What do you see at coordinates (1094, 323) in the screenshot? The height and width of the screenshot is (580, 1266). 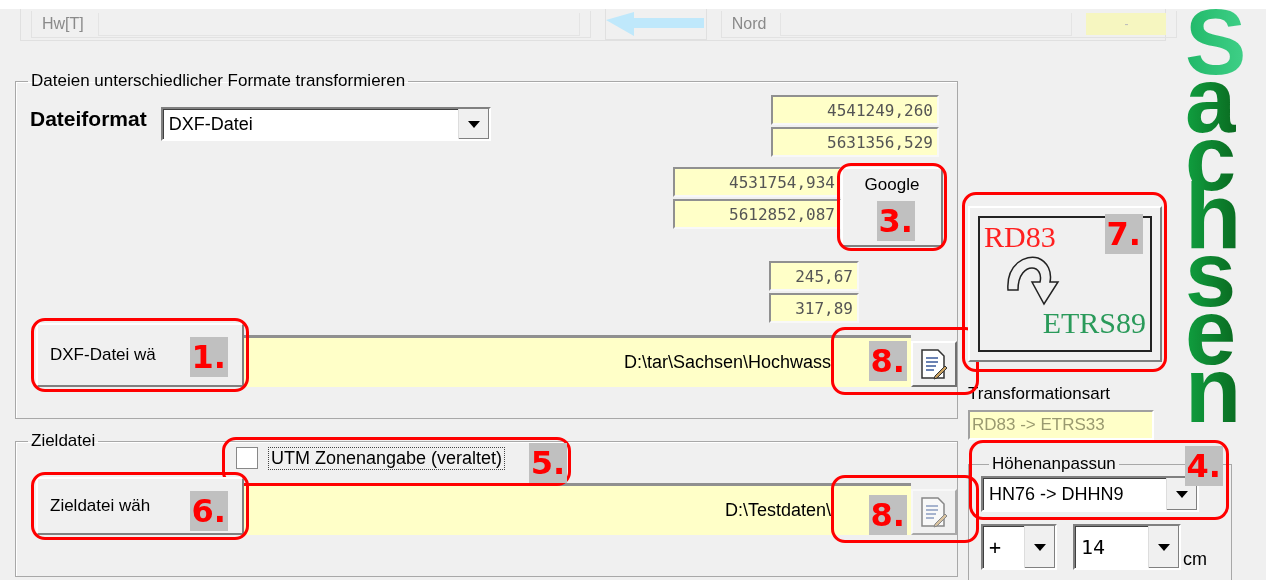 I see `target-system: ETRS89` at bounding box center [1094, 323].